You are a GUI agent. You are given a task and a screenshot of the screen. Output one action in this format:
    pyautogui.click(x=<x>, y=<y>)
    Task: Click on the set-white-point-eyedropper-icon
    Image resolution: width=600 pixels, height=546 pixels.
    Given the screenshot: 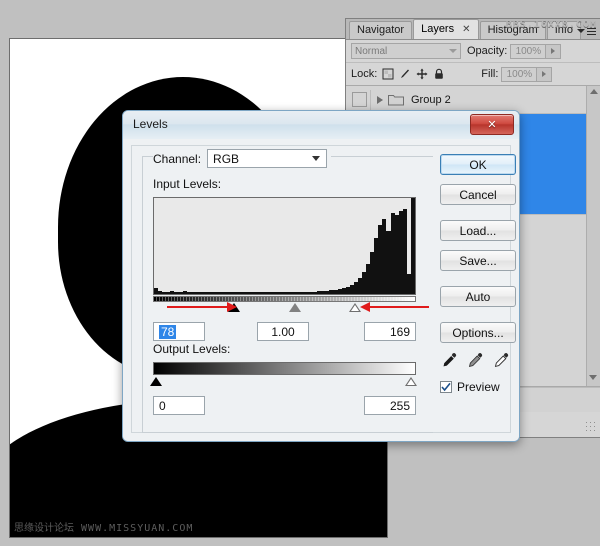 What is the action you would take?
    pyautogui.click(x=501, y=360)
    